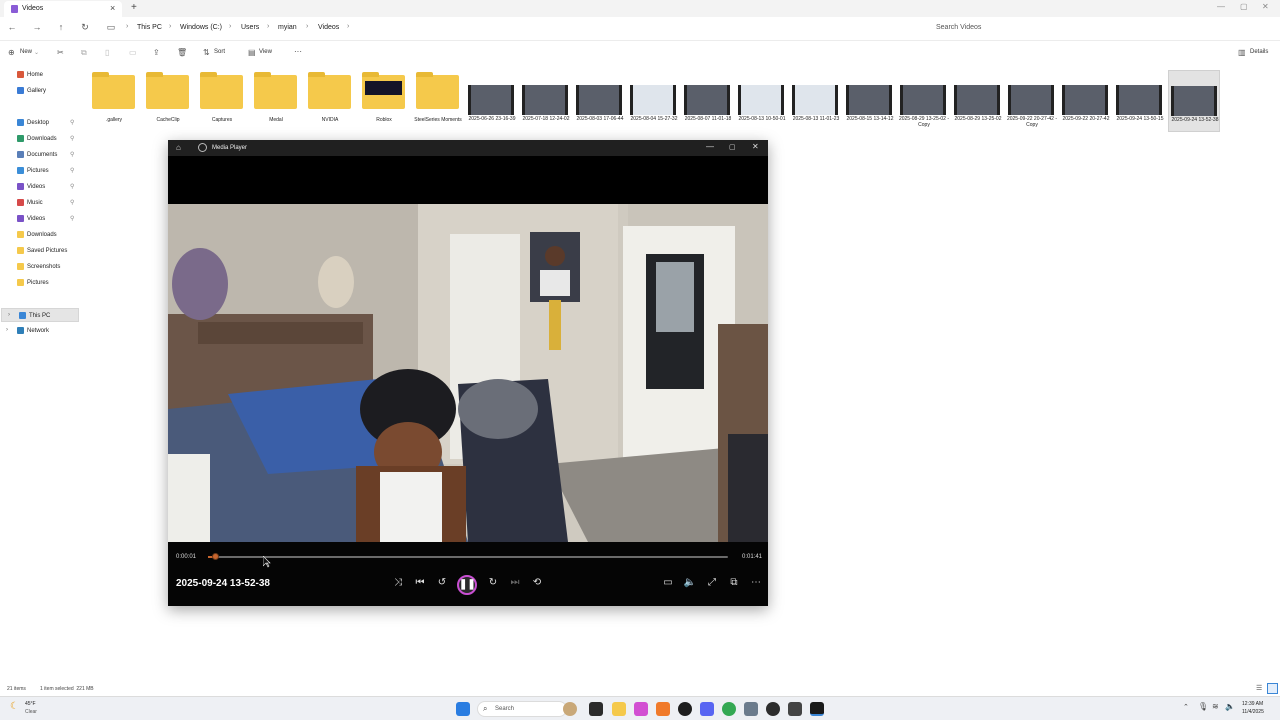 Image resolution: width=1280 pixels, height=720 pixels. I want to click on sidebar-item-gallery: Gallery, so click(39, 91).